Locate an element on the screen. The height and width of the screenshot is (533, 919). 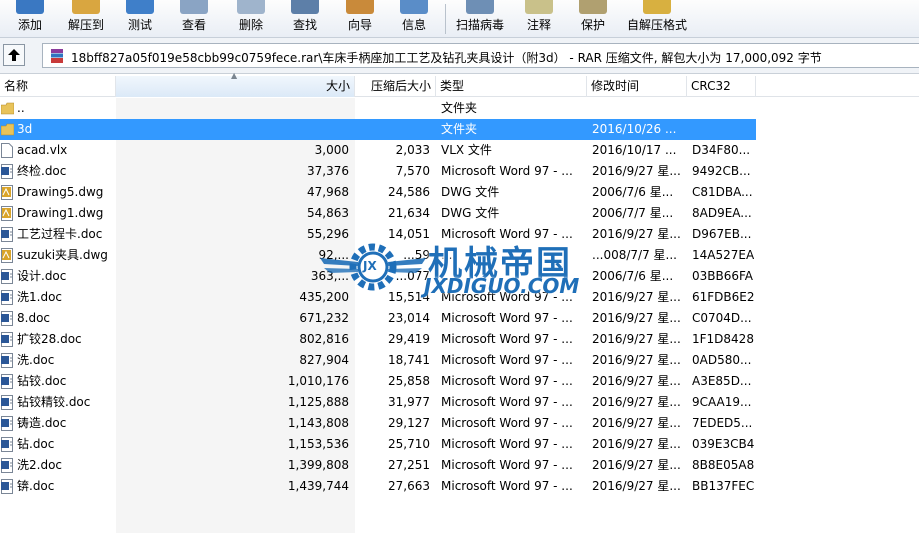
file-name: Drawing1.dwg is located at coordinates (60, 213).